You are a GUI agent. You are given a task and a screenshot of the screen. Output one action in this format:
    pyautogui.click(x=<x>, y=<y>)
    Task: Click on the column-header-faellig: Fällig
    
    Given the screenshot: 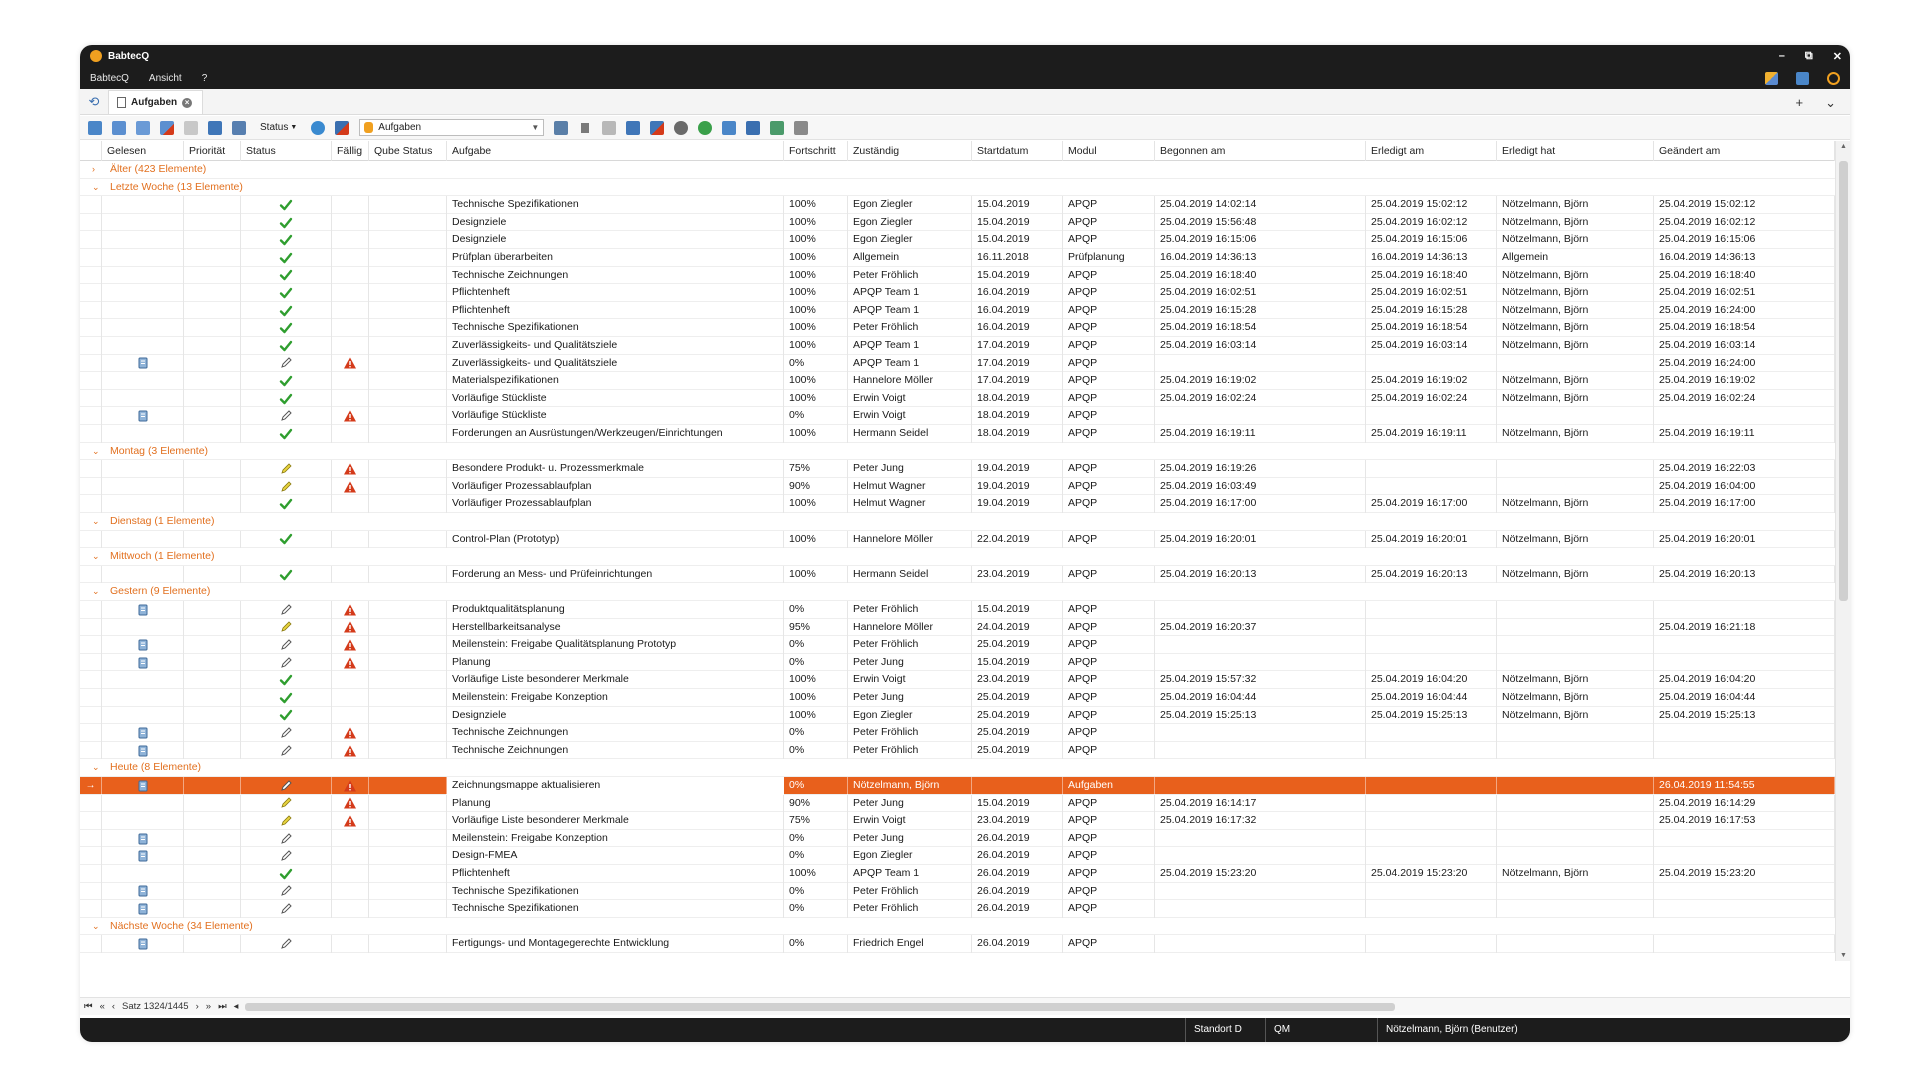 What is the action you would take?
    pyautogui.click(x=350, y=151)
    